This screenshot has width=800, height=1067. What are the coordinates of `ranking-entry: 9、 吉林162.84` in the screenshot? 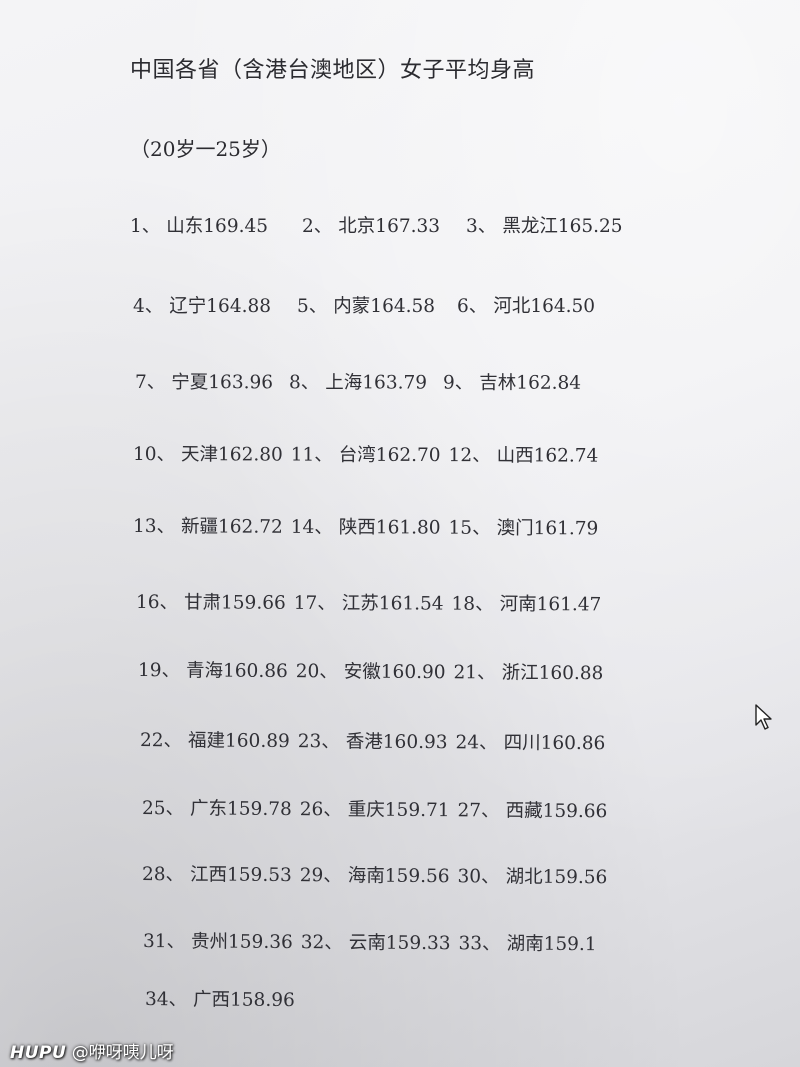 It's located at (512, 382).